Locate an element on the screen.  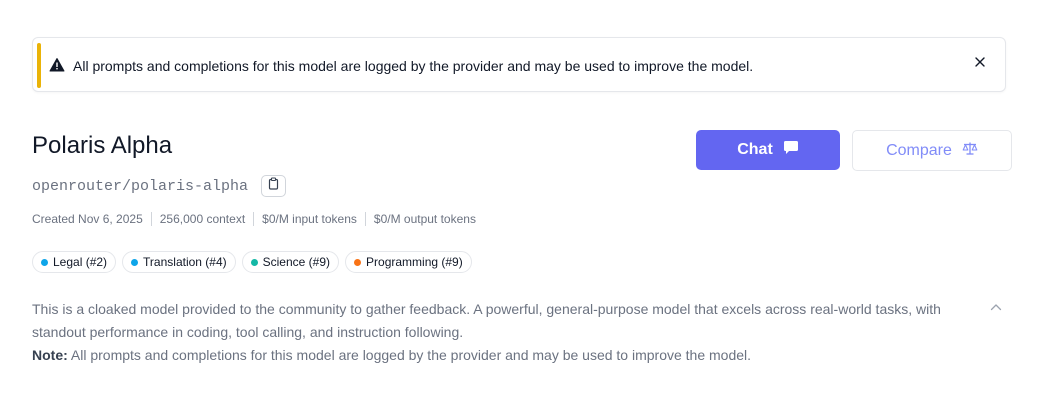
chip-label: Legal (#2) is located at coordinates (80, 262).